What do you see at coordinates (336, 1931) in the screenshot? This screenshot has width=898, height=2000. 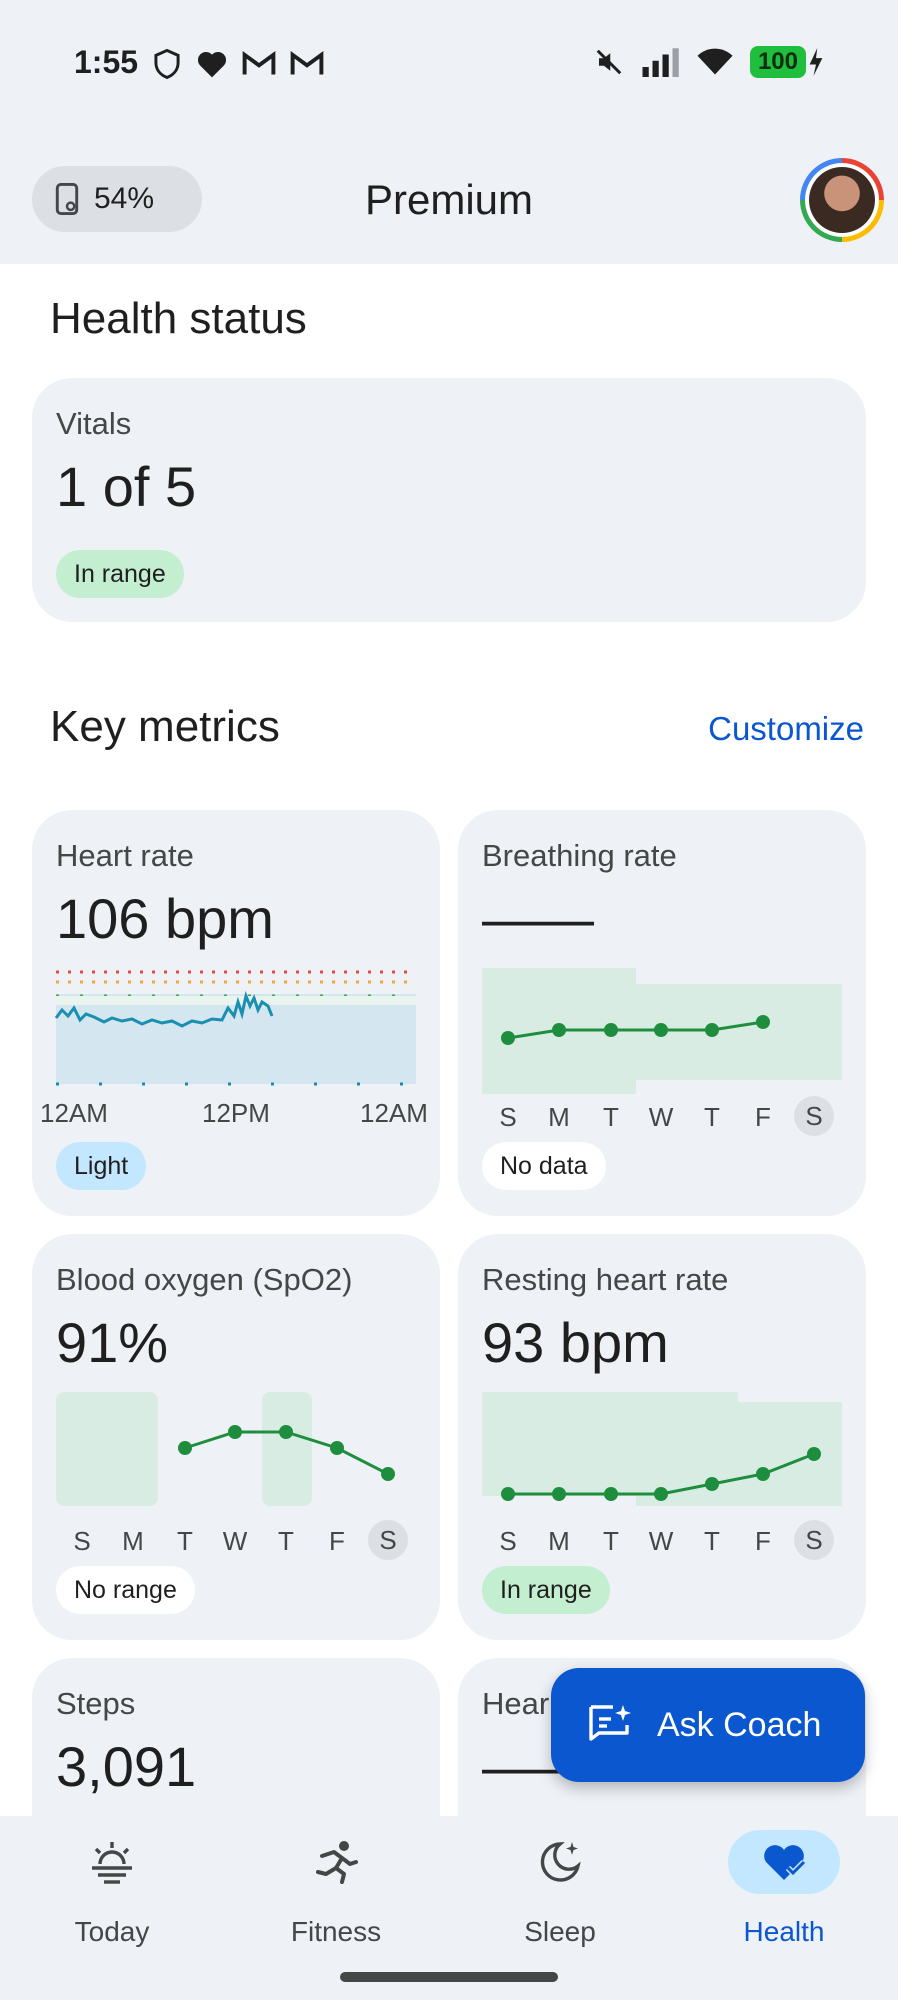 I see `nav-label-fitness: Fitness` at bounding box center [336, 1931].